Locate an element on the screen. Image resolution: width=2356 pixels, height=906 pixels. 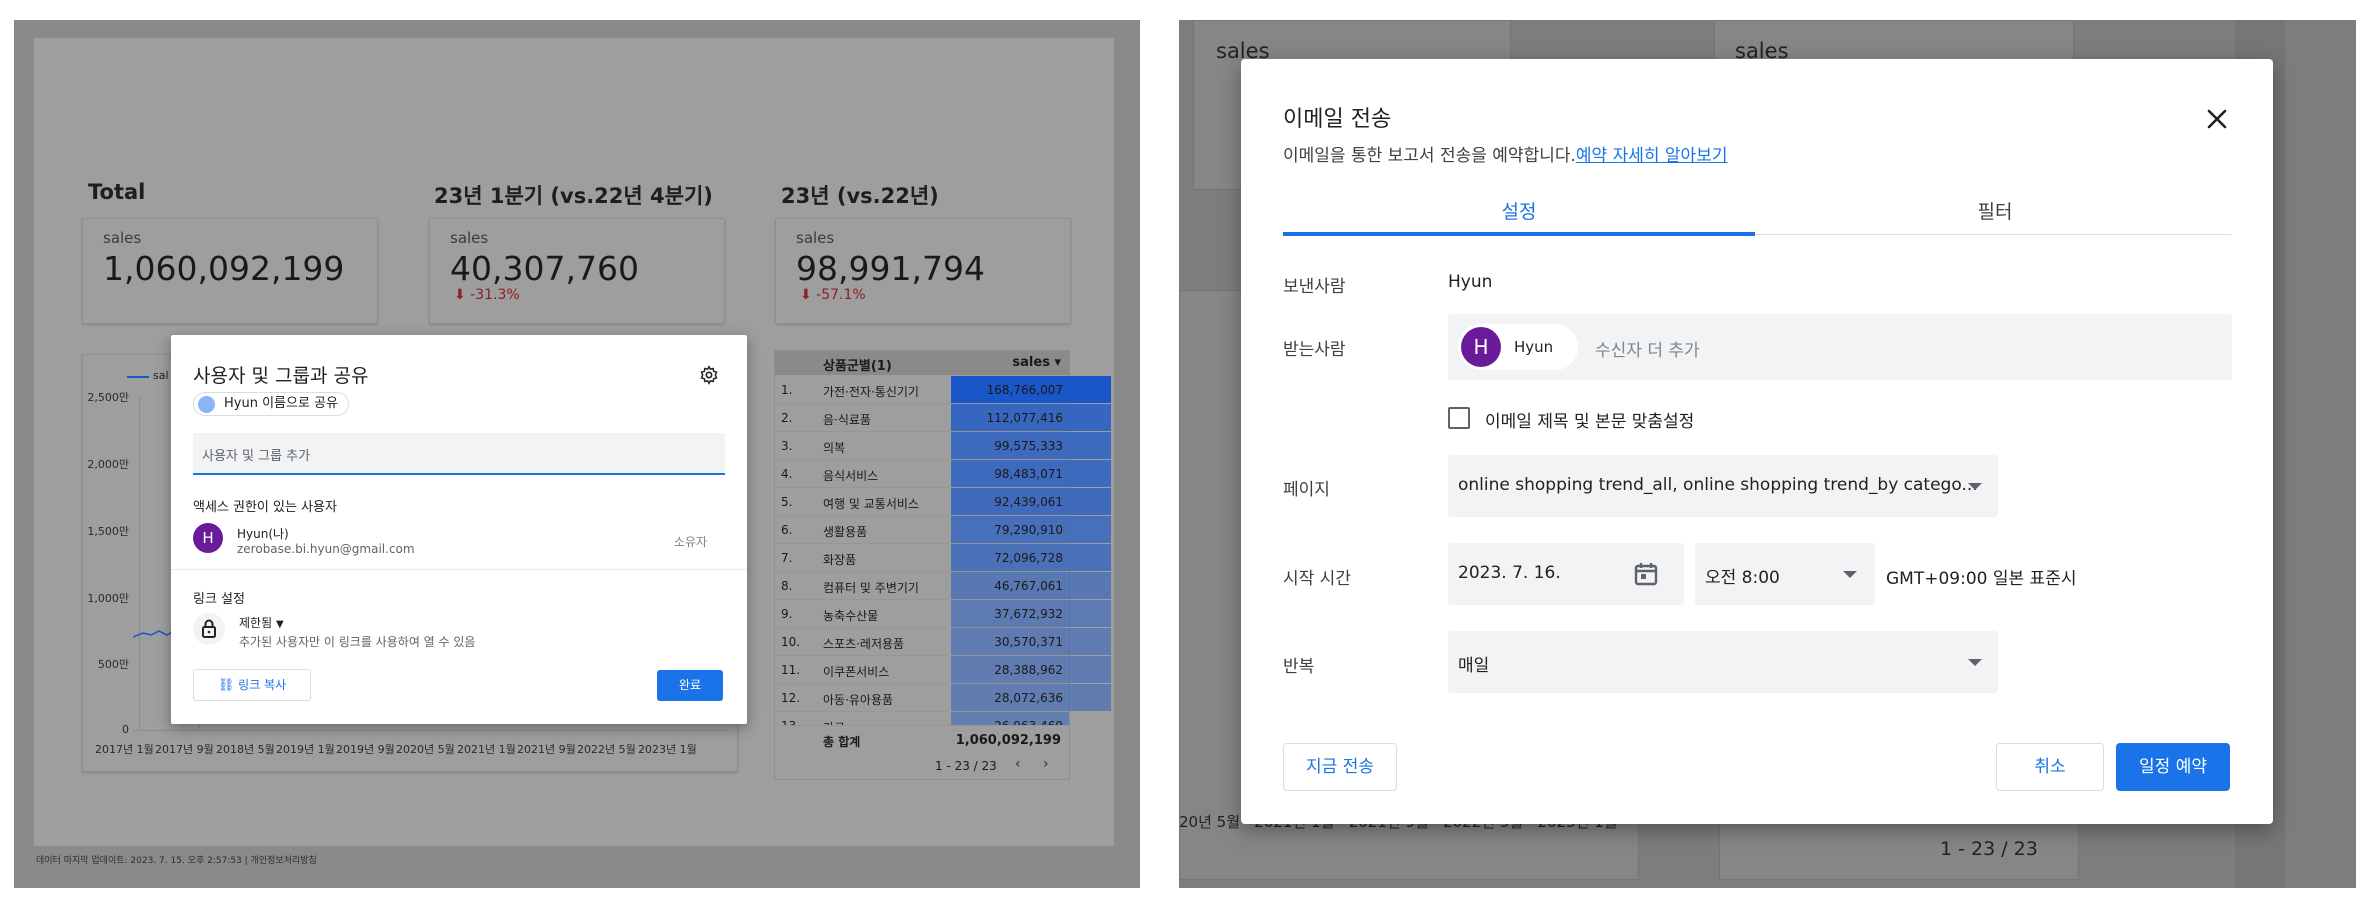
chevron-down-icon is located at coordinates (1850, 574).